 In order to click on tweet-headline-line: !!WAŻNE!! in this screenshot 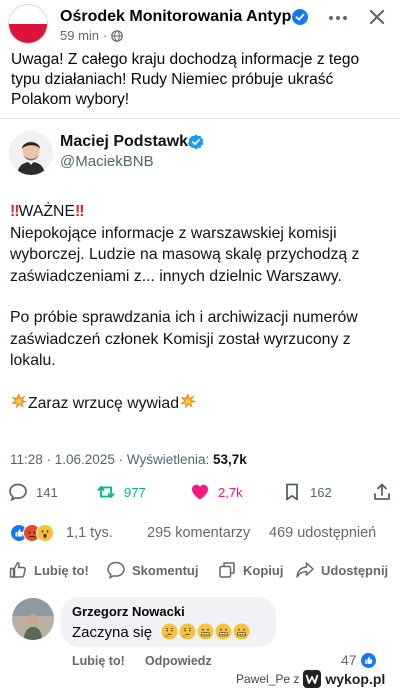, I will do `click(202, 212)`.